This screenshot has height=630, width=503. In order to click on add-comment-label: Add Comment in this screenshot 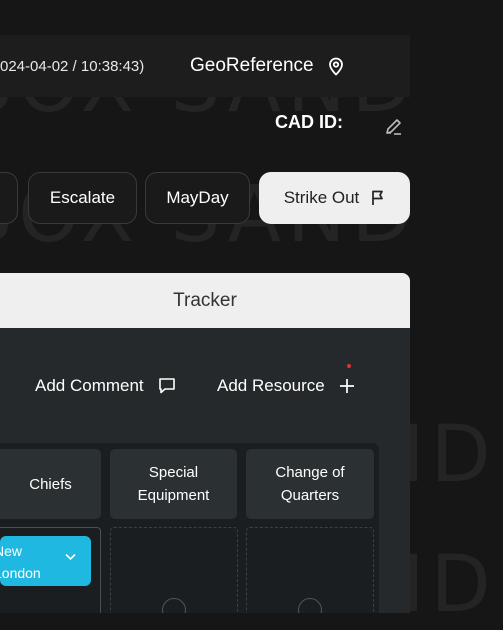, I will do `click(89, 385)`.